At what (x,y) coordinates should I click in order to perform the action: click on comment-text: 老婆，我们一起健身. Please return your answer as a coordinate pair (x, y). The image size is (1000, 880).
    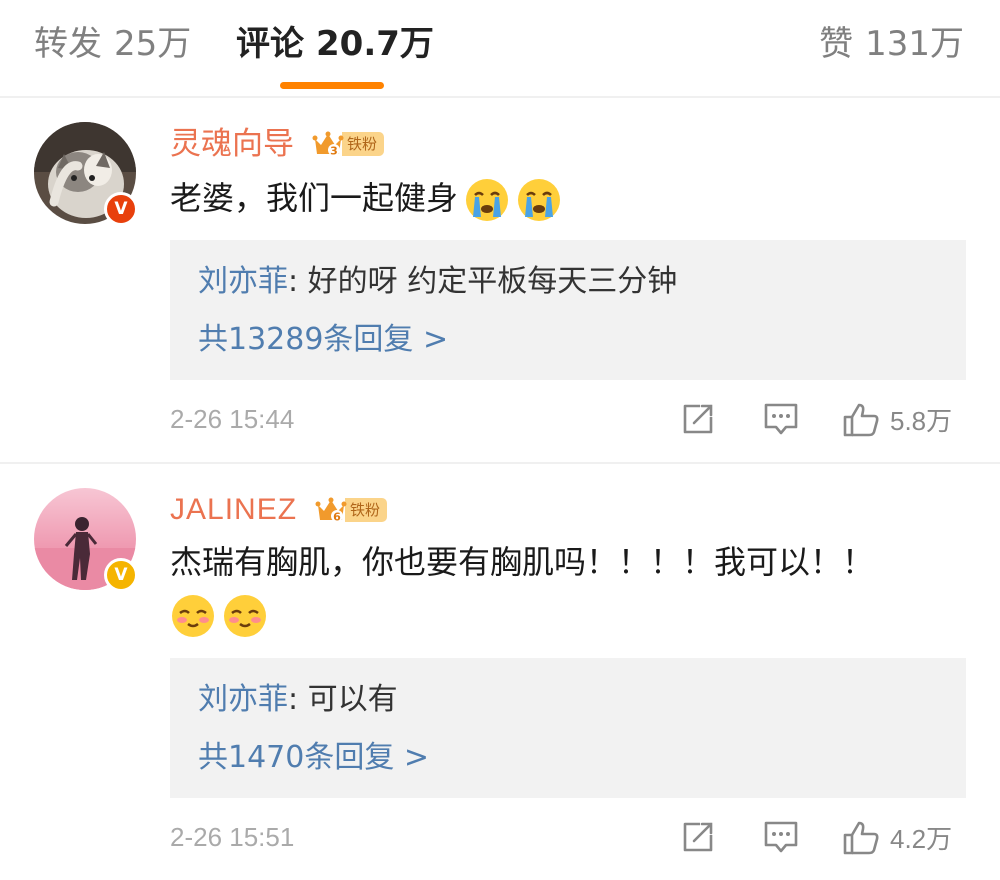
    Looking at the image, I should click on (366, 198).